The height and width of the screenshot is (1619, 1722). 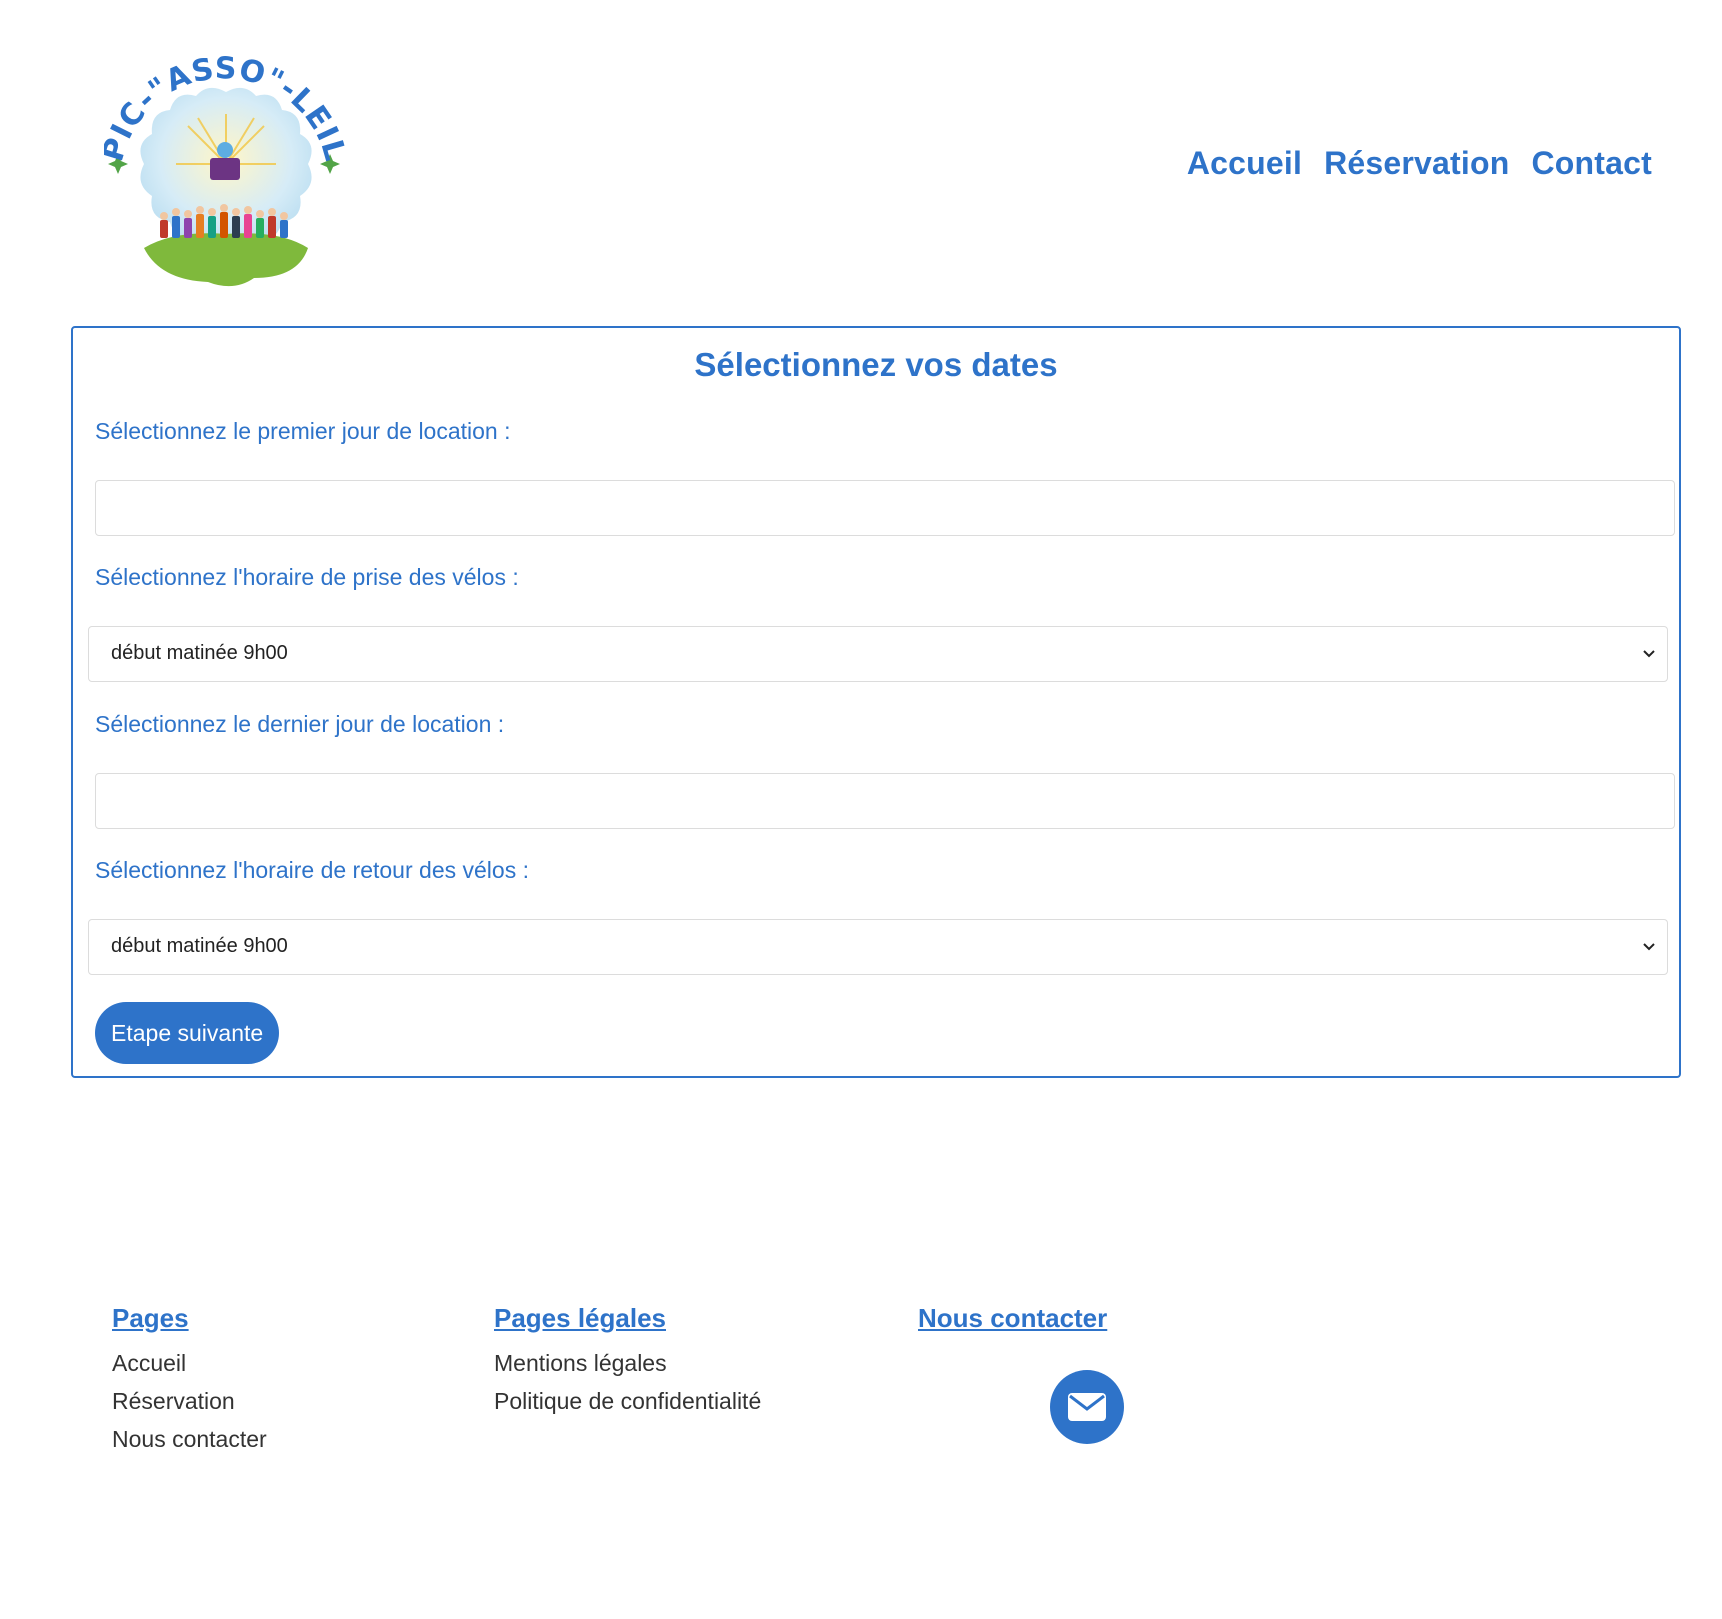 I want to click on footer-link-mentions: Mentions légales, so click(x=627, y=1363).